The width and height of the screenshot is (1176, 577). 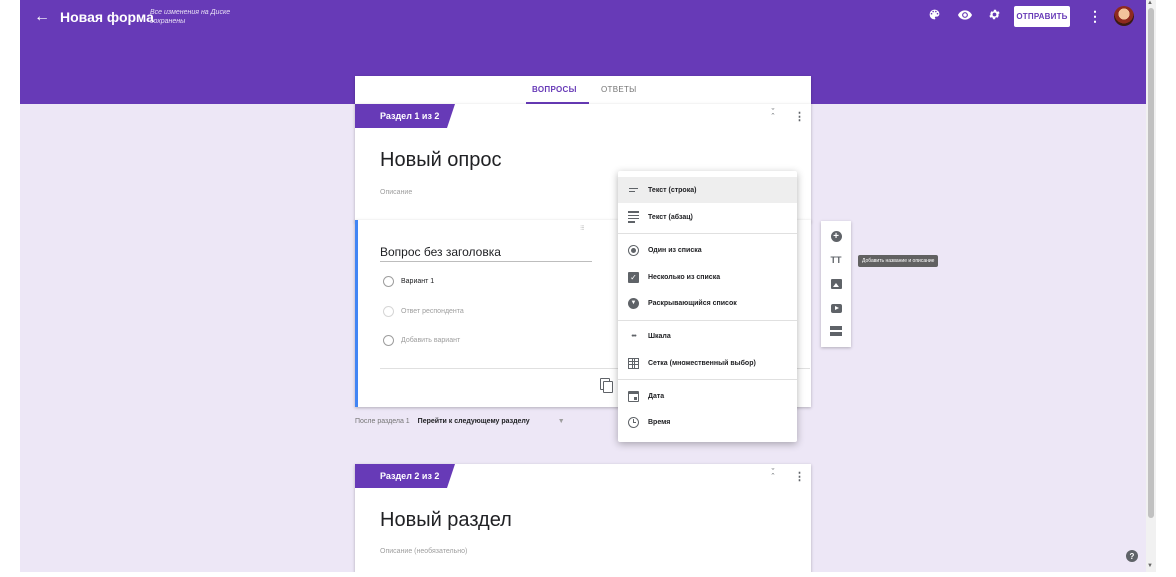 What do you see at coordinates (446, 520) in the screenshot?
I see `section-title: Новый раздел` at bounding box center [446, 520].